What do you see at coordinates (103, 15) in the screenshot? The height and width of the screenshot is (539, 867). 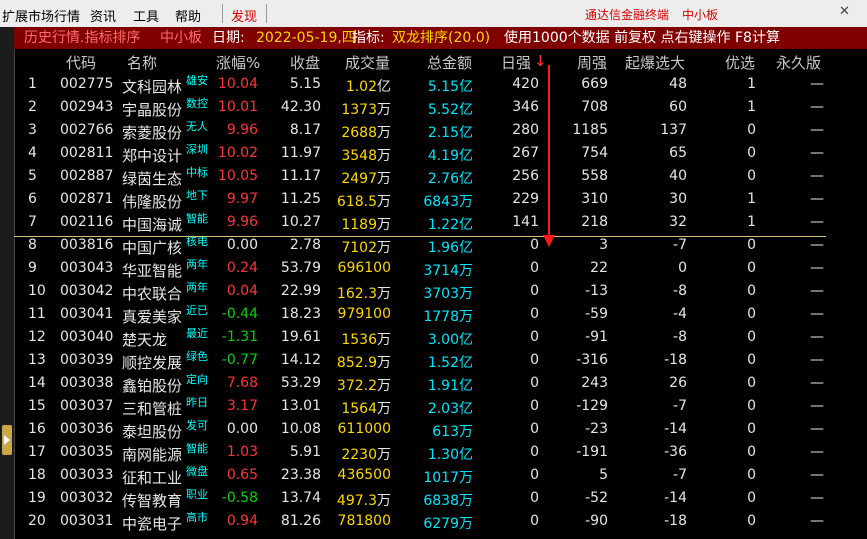 I see `menu-news: 资讯` at bounding box center [103, 15].